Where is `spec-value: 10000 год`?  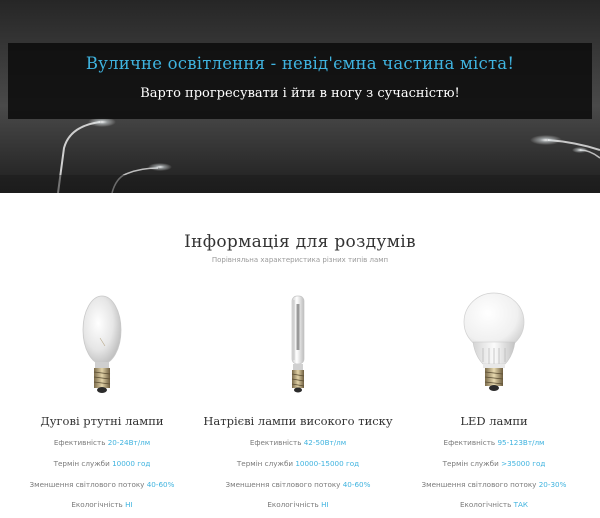
spec-value: 10000 год is located at coordinates (131, 463).